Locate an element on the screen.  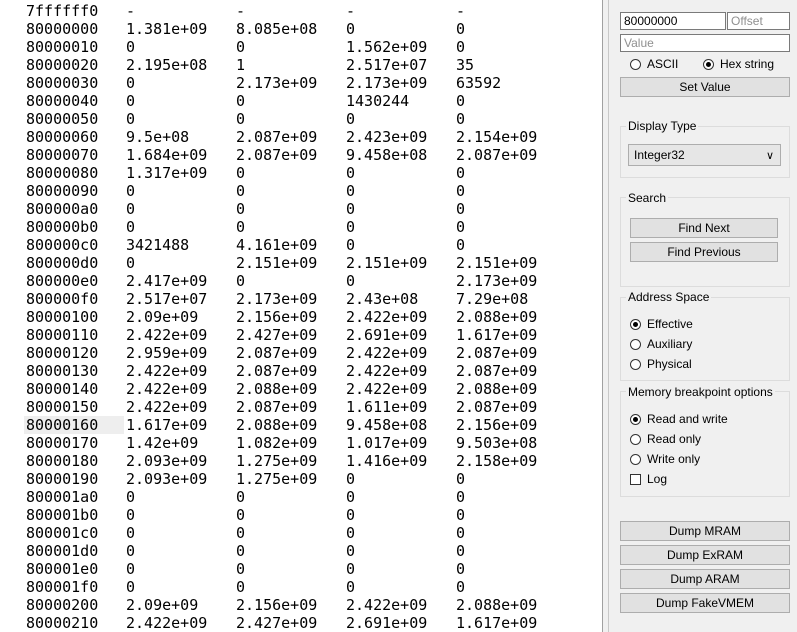
memory-row: 800000b0 0 0 0 0 is located at coordinates (301, 227).